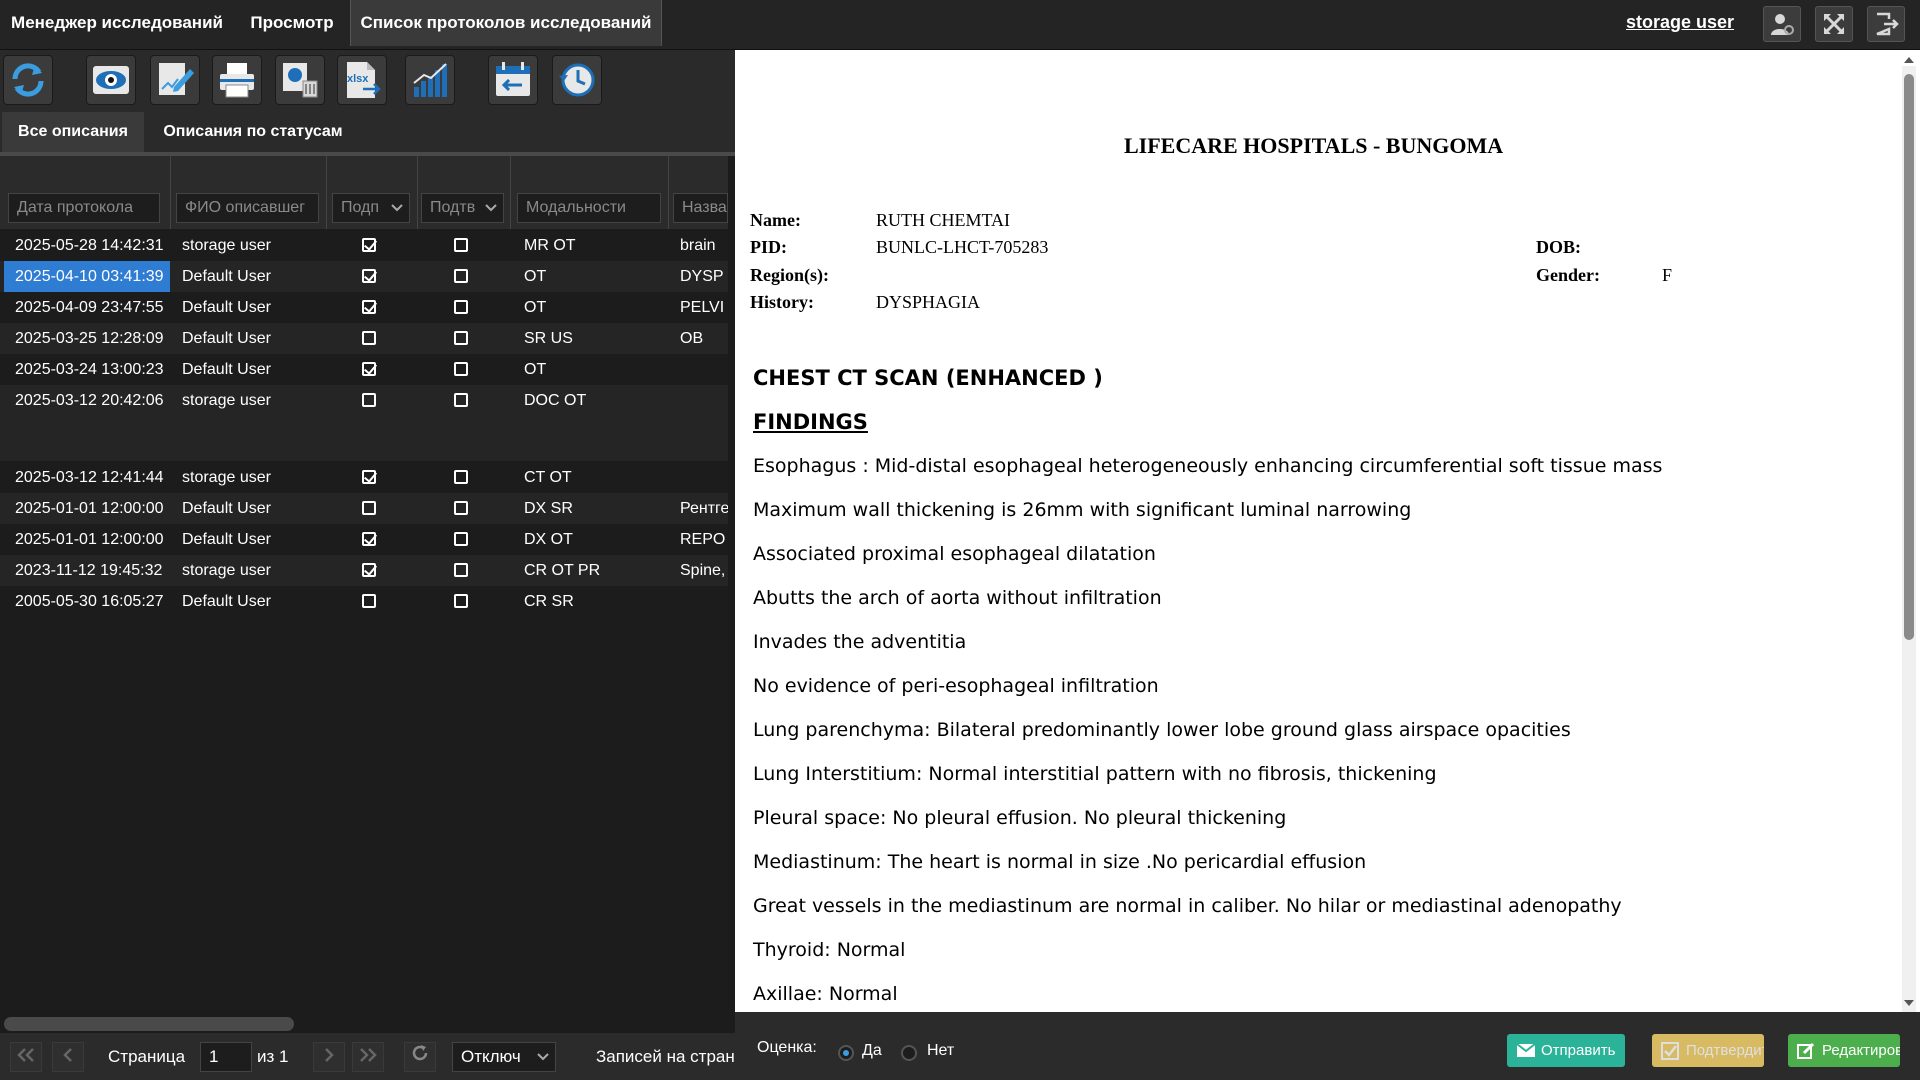 Image resolution: width=1920 pixels, height=1080 pixels. Describe the element at coordinates (73, 132) in the screenshot. I see `tab-all-reports: Все описания` at that location.